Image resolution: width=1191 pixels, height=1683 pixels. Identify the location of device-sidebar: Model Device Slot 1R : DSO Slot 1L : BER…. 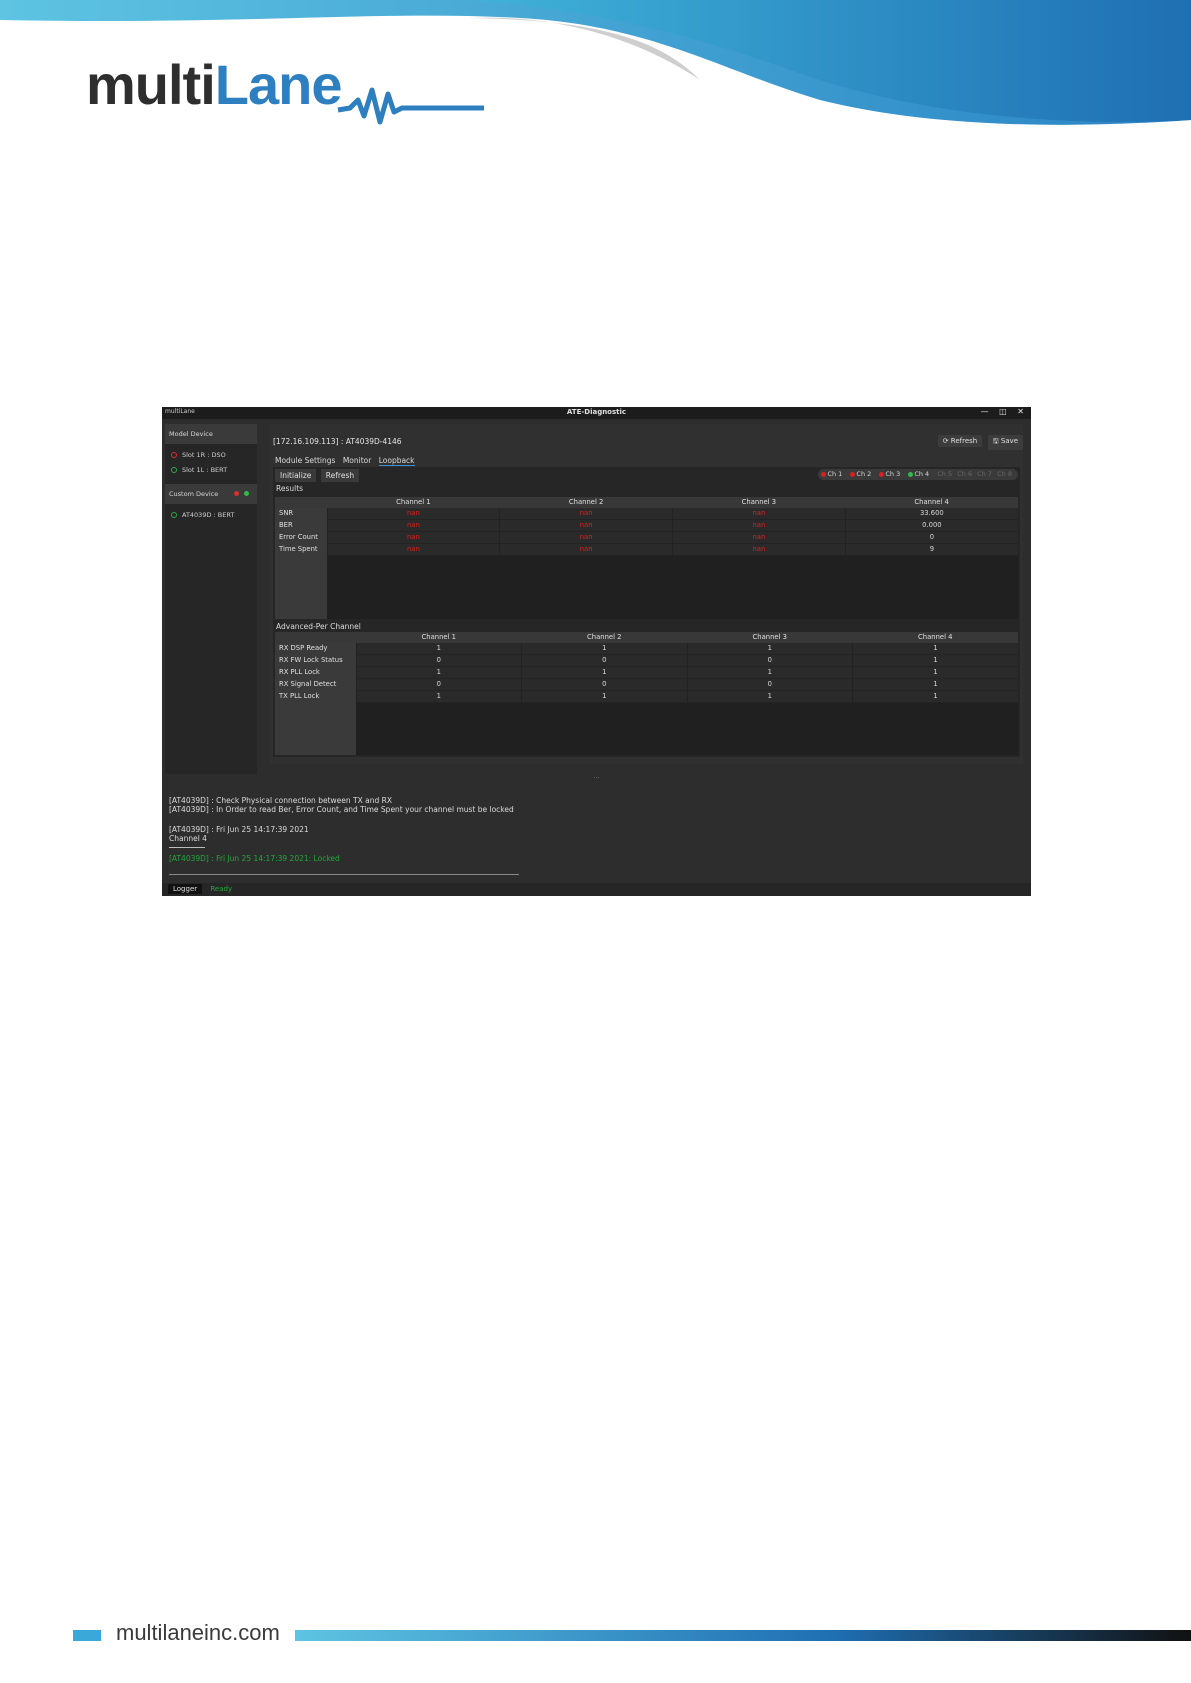
(211, 599).